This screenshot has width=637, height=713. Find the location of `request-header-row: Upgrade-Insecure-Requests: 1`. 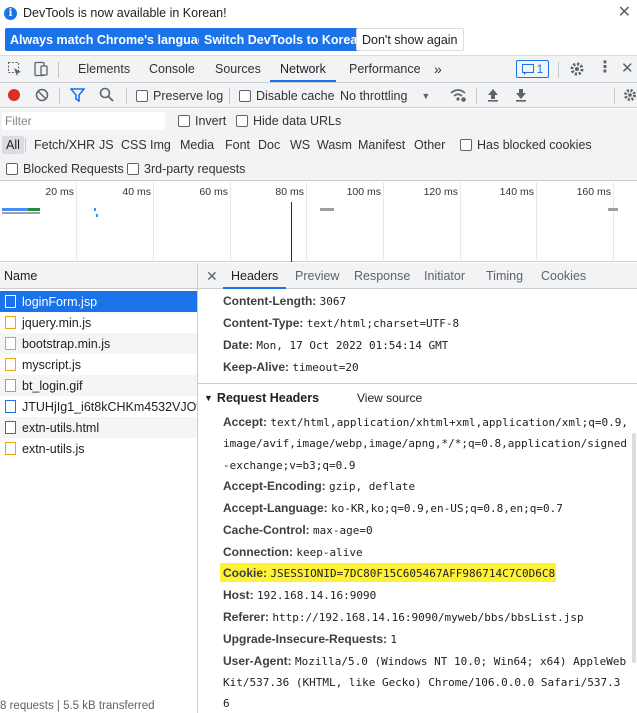

request-header-row: Upgrade-Insecure-Requests: 1 is located at coordinates (310, 639).